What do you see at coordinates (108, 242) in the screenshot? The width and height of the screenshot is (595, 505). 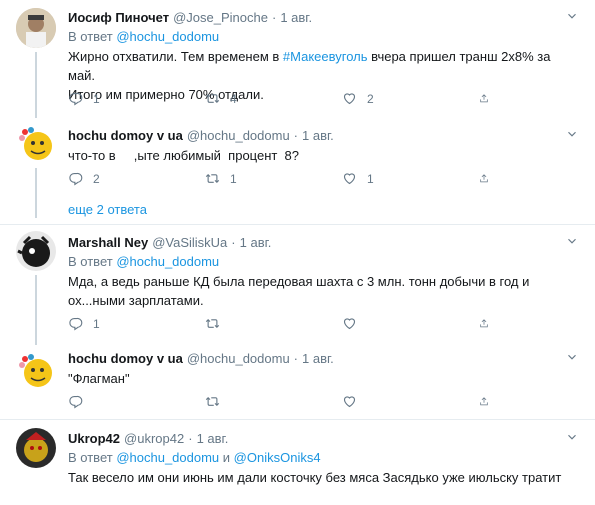 I see `author-name: Marshall Ney` at bounding box center [108, 242].